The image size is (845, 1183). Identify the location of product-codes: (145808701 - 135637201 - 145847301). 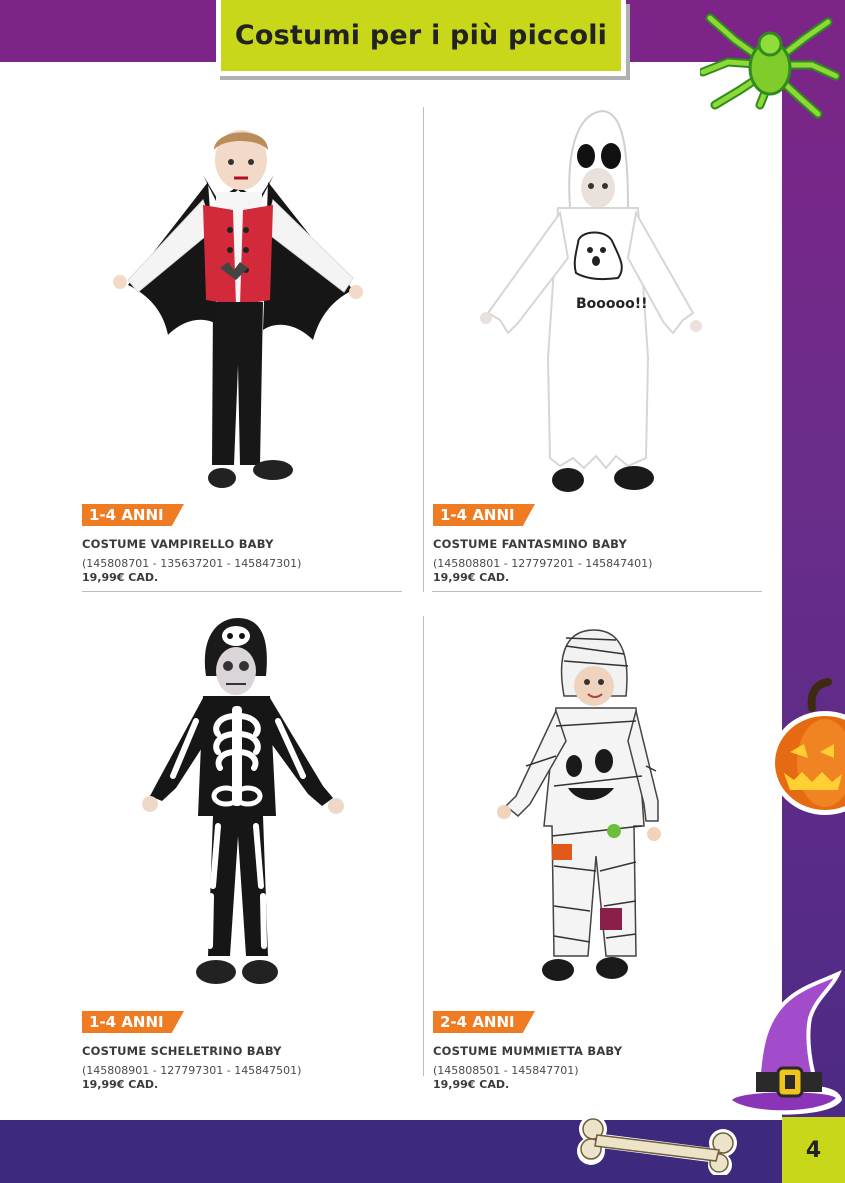
(192, 563).